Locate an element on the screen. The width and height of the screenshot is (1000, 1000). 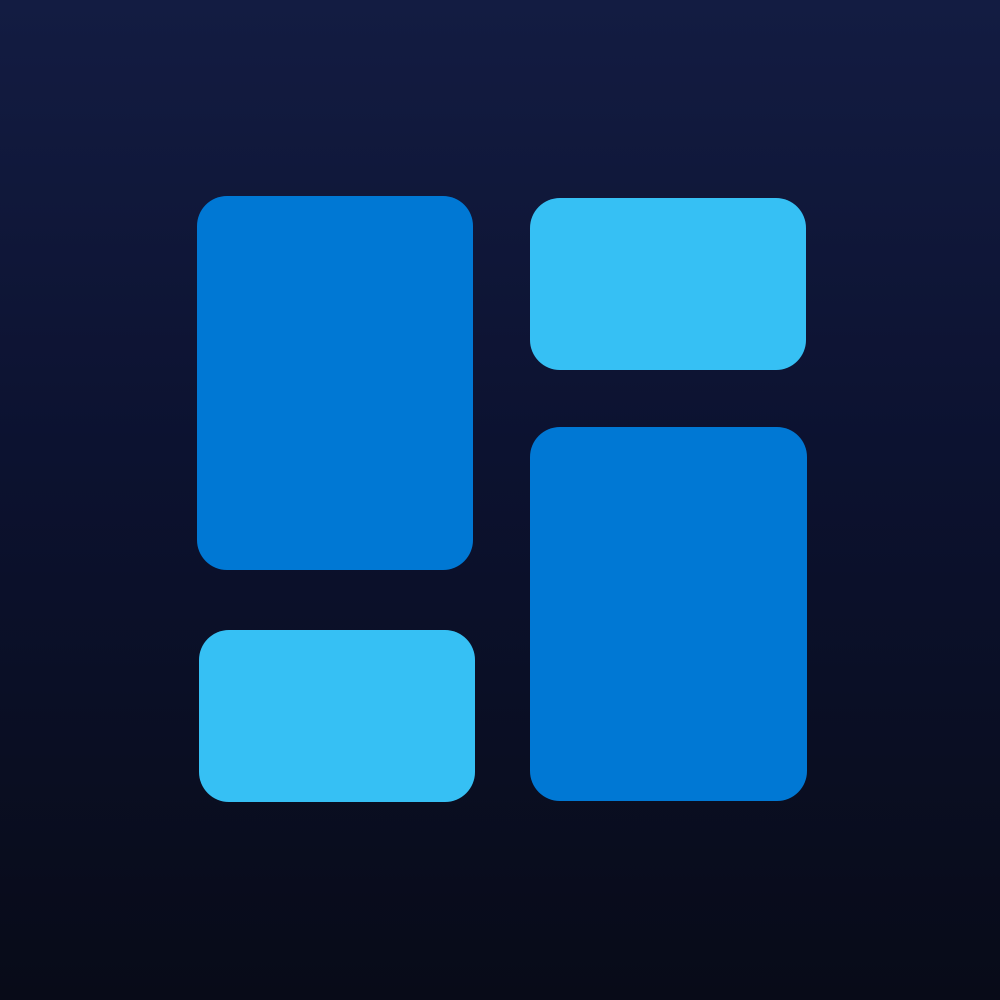
tile-top-left is located at coordinates (335, 383).